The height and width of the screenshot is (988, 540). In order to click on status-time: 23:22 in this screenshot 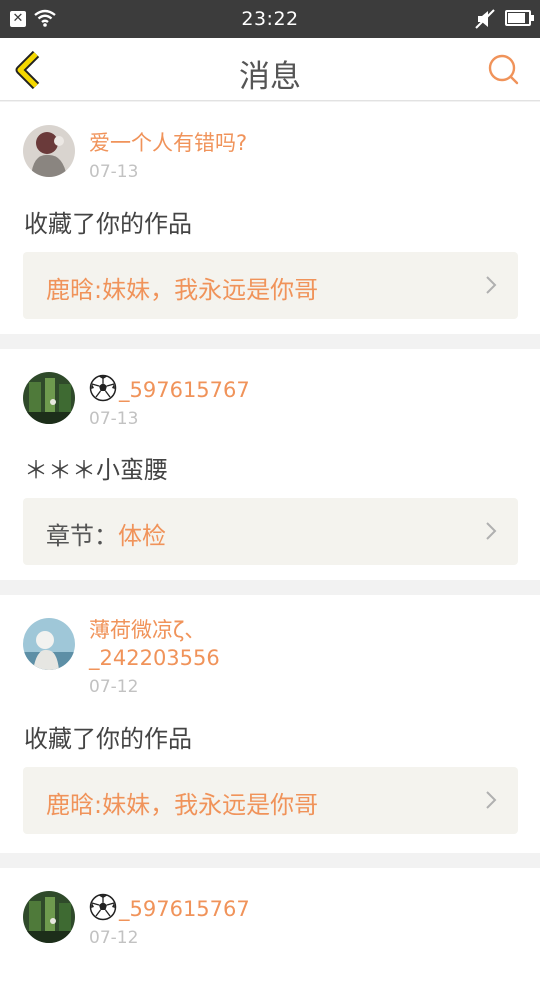, I will do `click(270, 19)`.